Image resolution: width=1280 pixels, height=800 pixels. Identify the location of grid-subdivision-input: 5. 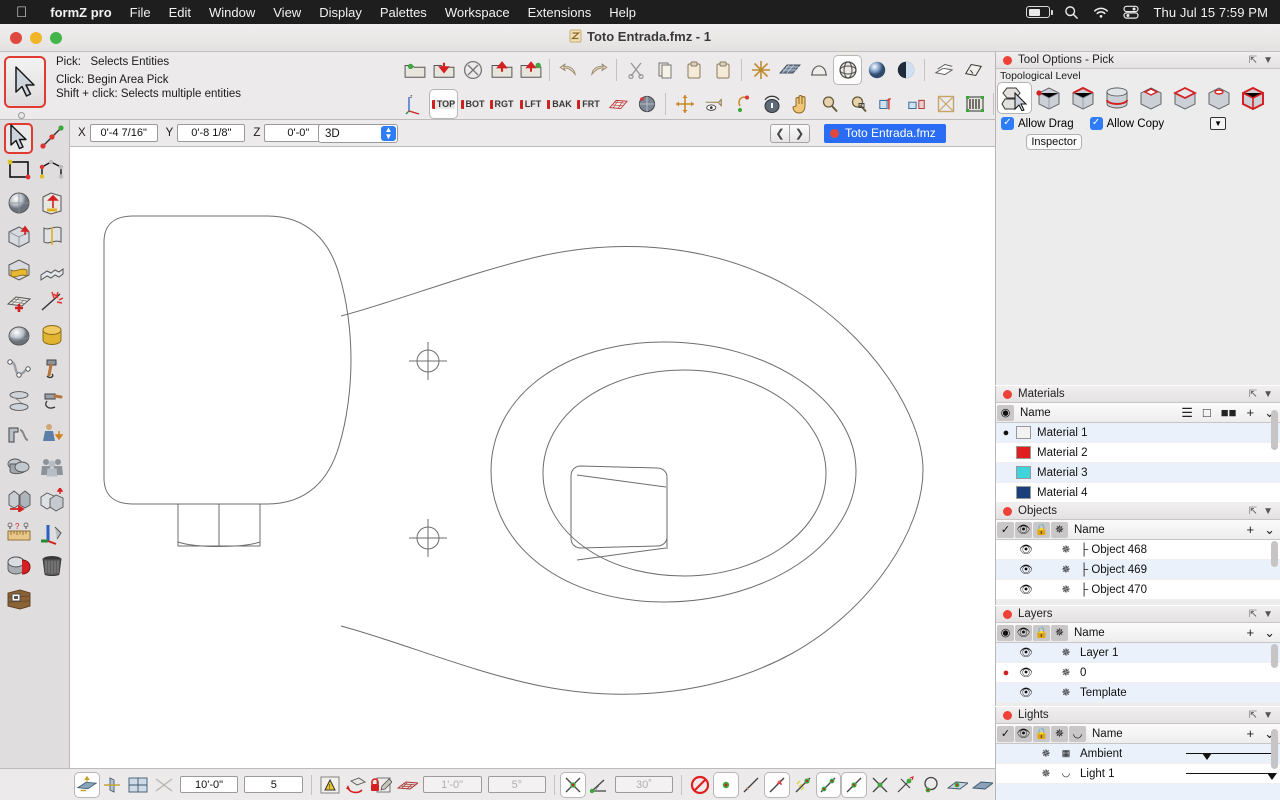
(274, 784).